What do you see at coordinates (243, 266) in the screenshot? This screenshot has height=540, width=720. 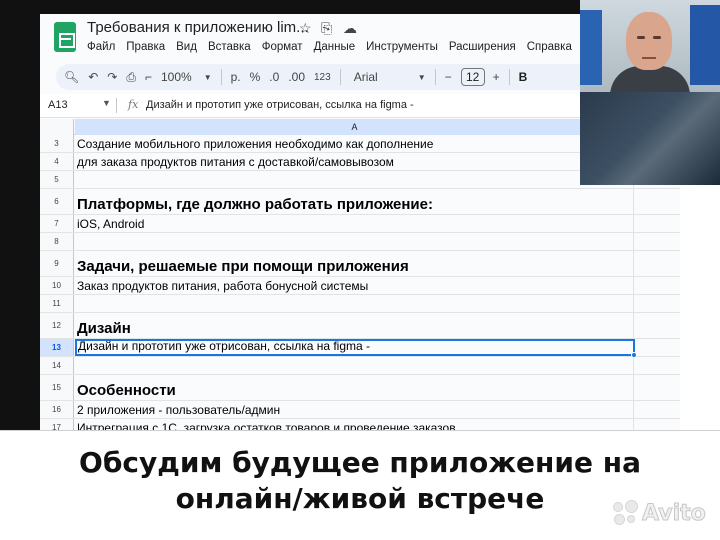 I see `cell-text: Задачи, решаемые при помощи приложения` at bounding box center [243, 266].